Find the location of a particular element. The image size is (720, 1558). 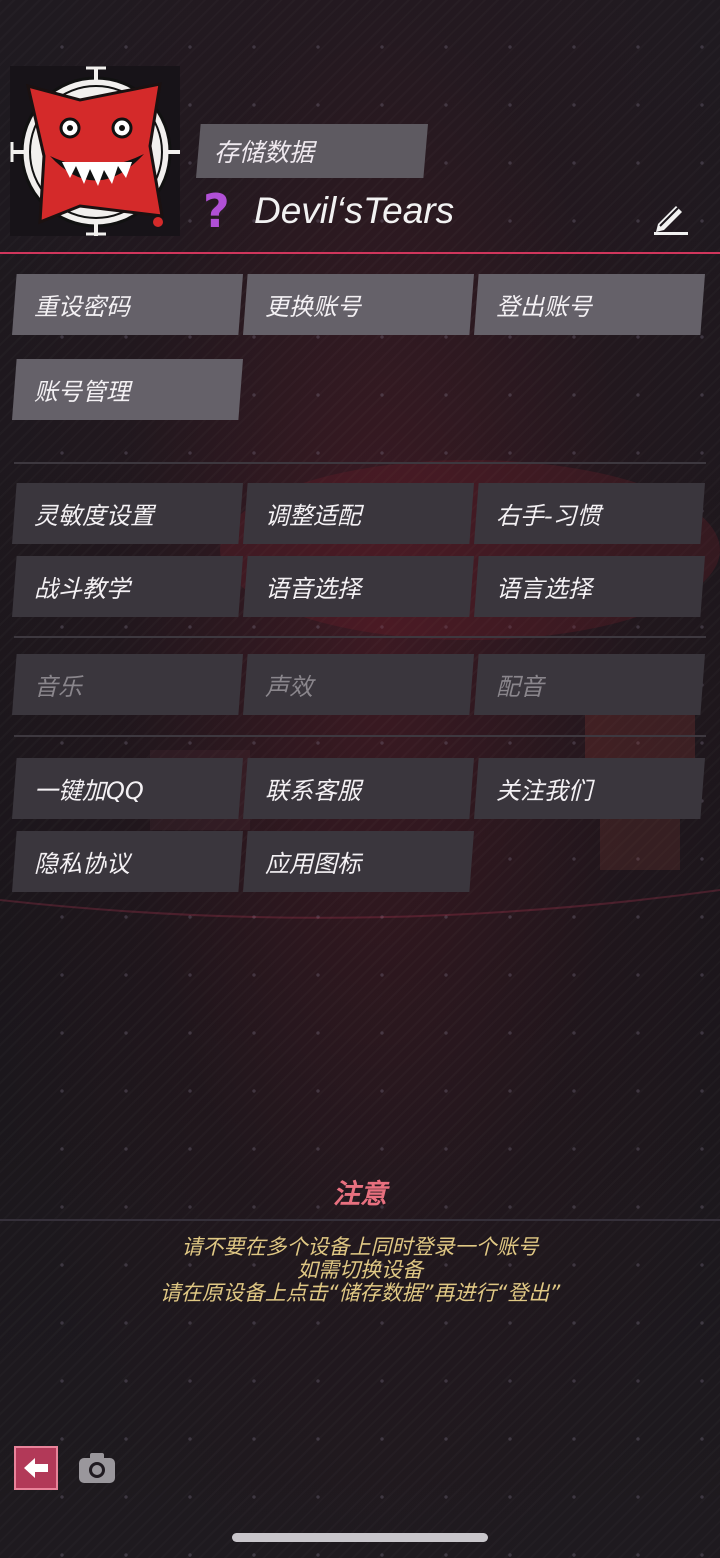

sensitivity-settings-button: 灵敏度设置 is located at coordinates (127, 513).